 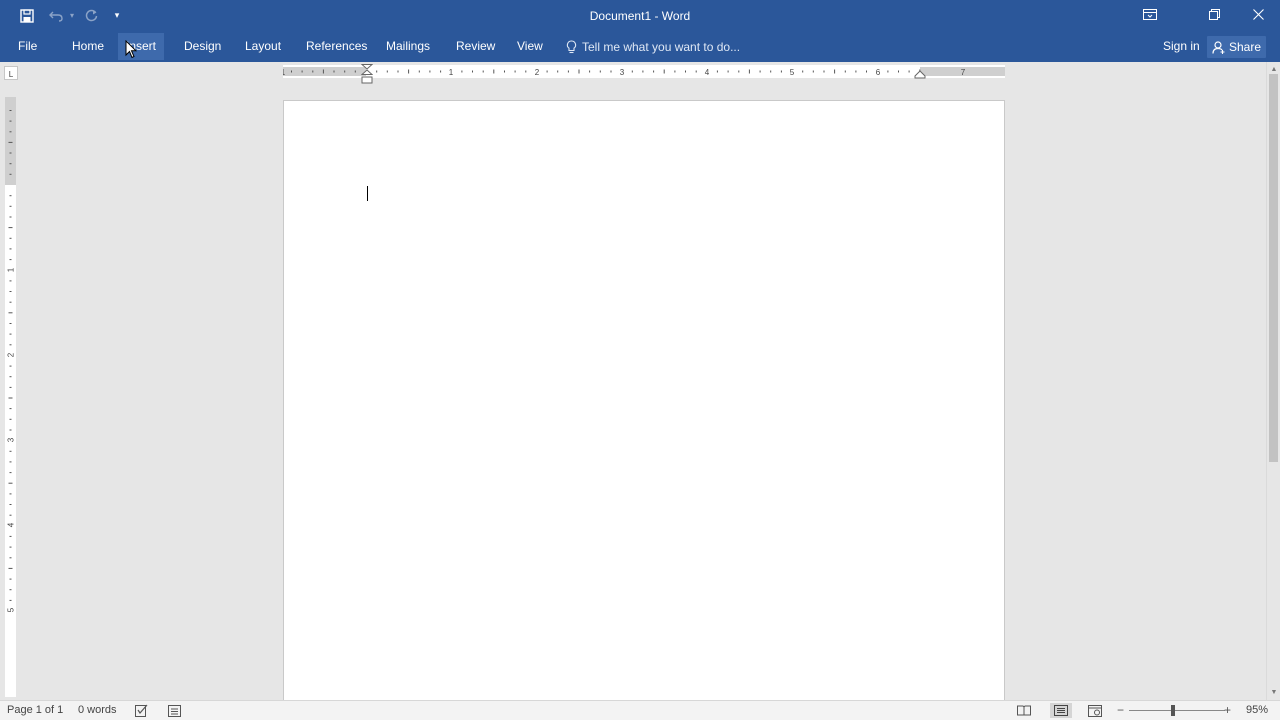 I want to click on zoom-in-button: +, so click(x=1227, y=710).